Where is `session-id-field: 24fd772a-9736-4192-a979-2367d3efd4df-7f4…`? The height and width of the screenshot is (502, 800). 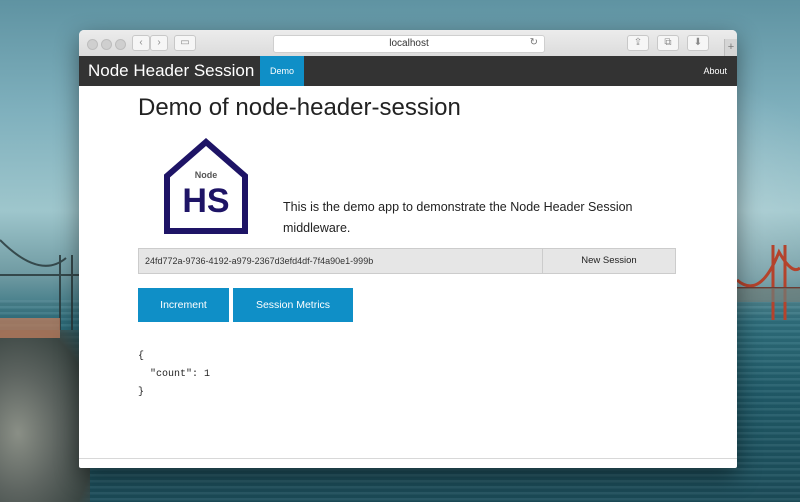
session-id-field: 24fd772a-9736-4192-a979-2367d3efd4df-7f4… is located at coordinates (343, 261).